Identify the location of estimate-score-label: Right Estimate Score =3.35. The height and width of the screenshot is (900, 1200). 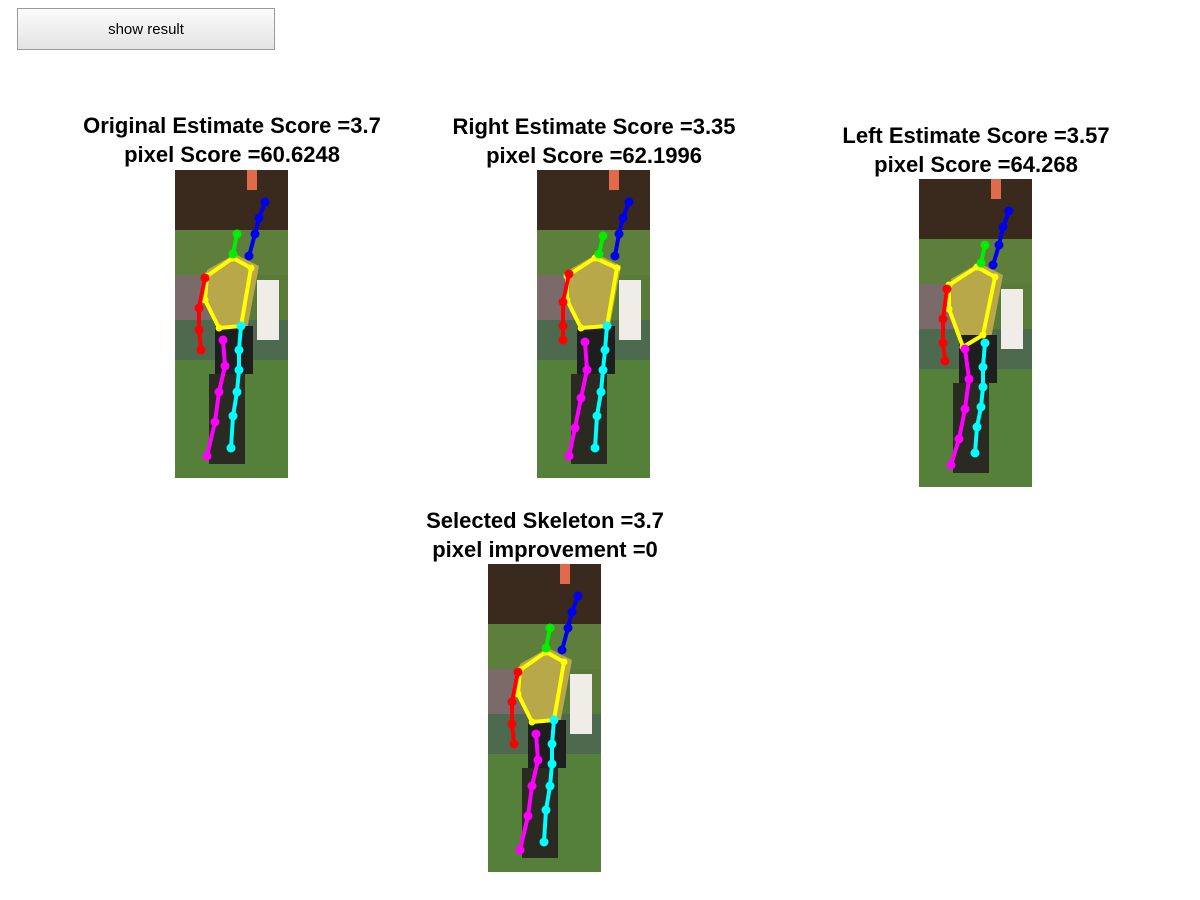
(594, 126).